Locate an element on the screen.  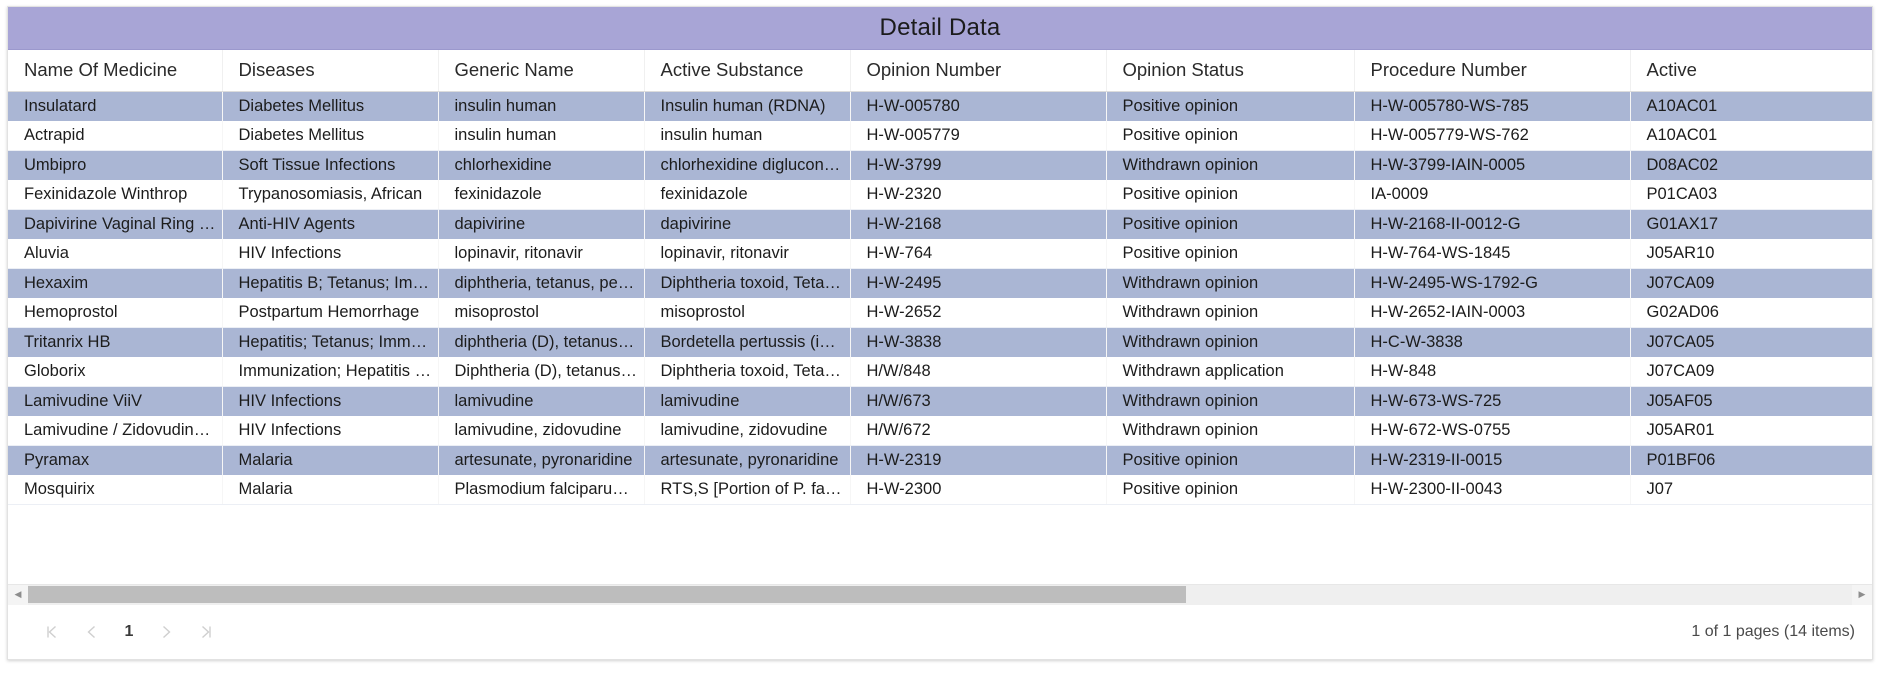
column-header-active: Active is located at coordinates (1751, 71).